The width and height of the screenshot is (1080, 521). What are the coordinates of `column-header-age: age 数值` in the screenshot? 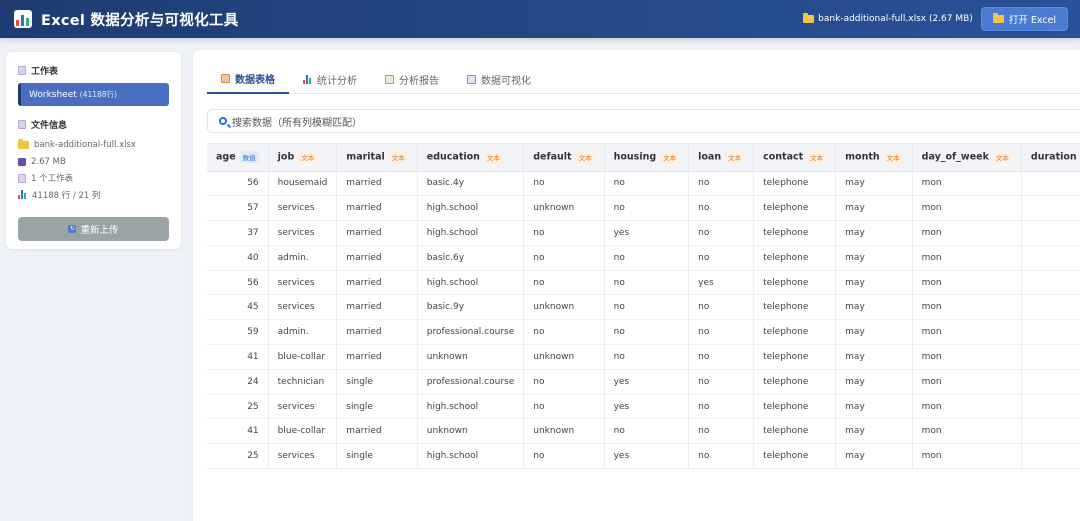 It's located at (238, 158).